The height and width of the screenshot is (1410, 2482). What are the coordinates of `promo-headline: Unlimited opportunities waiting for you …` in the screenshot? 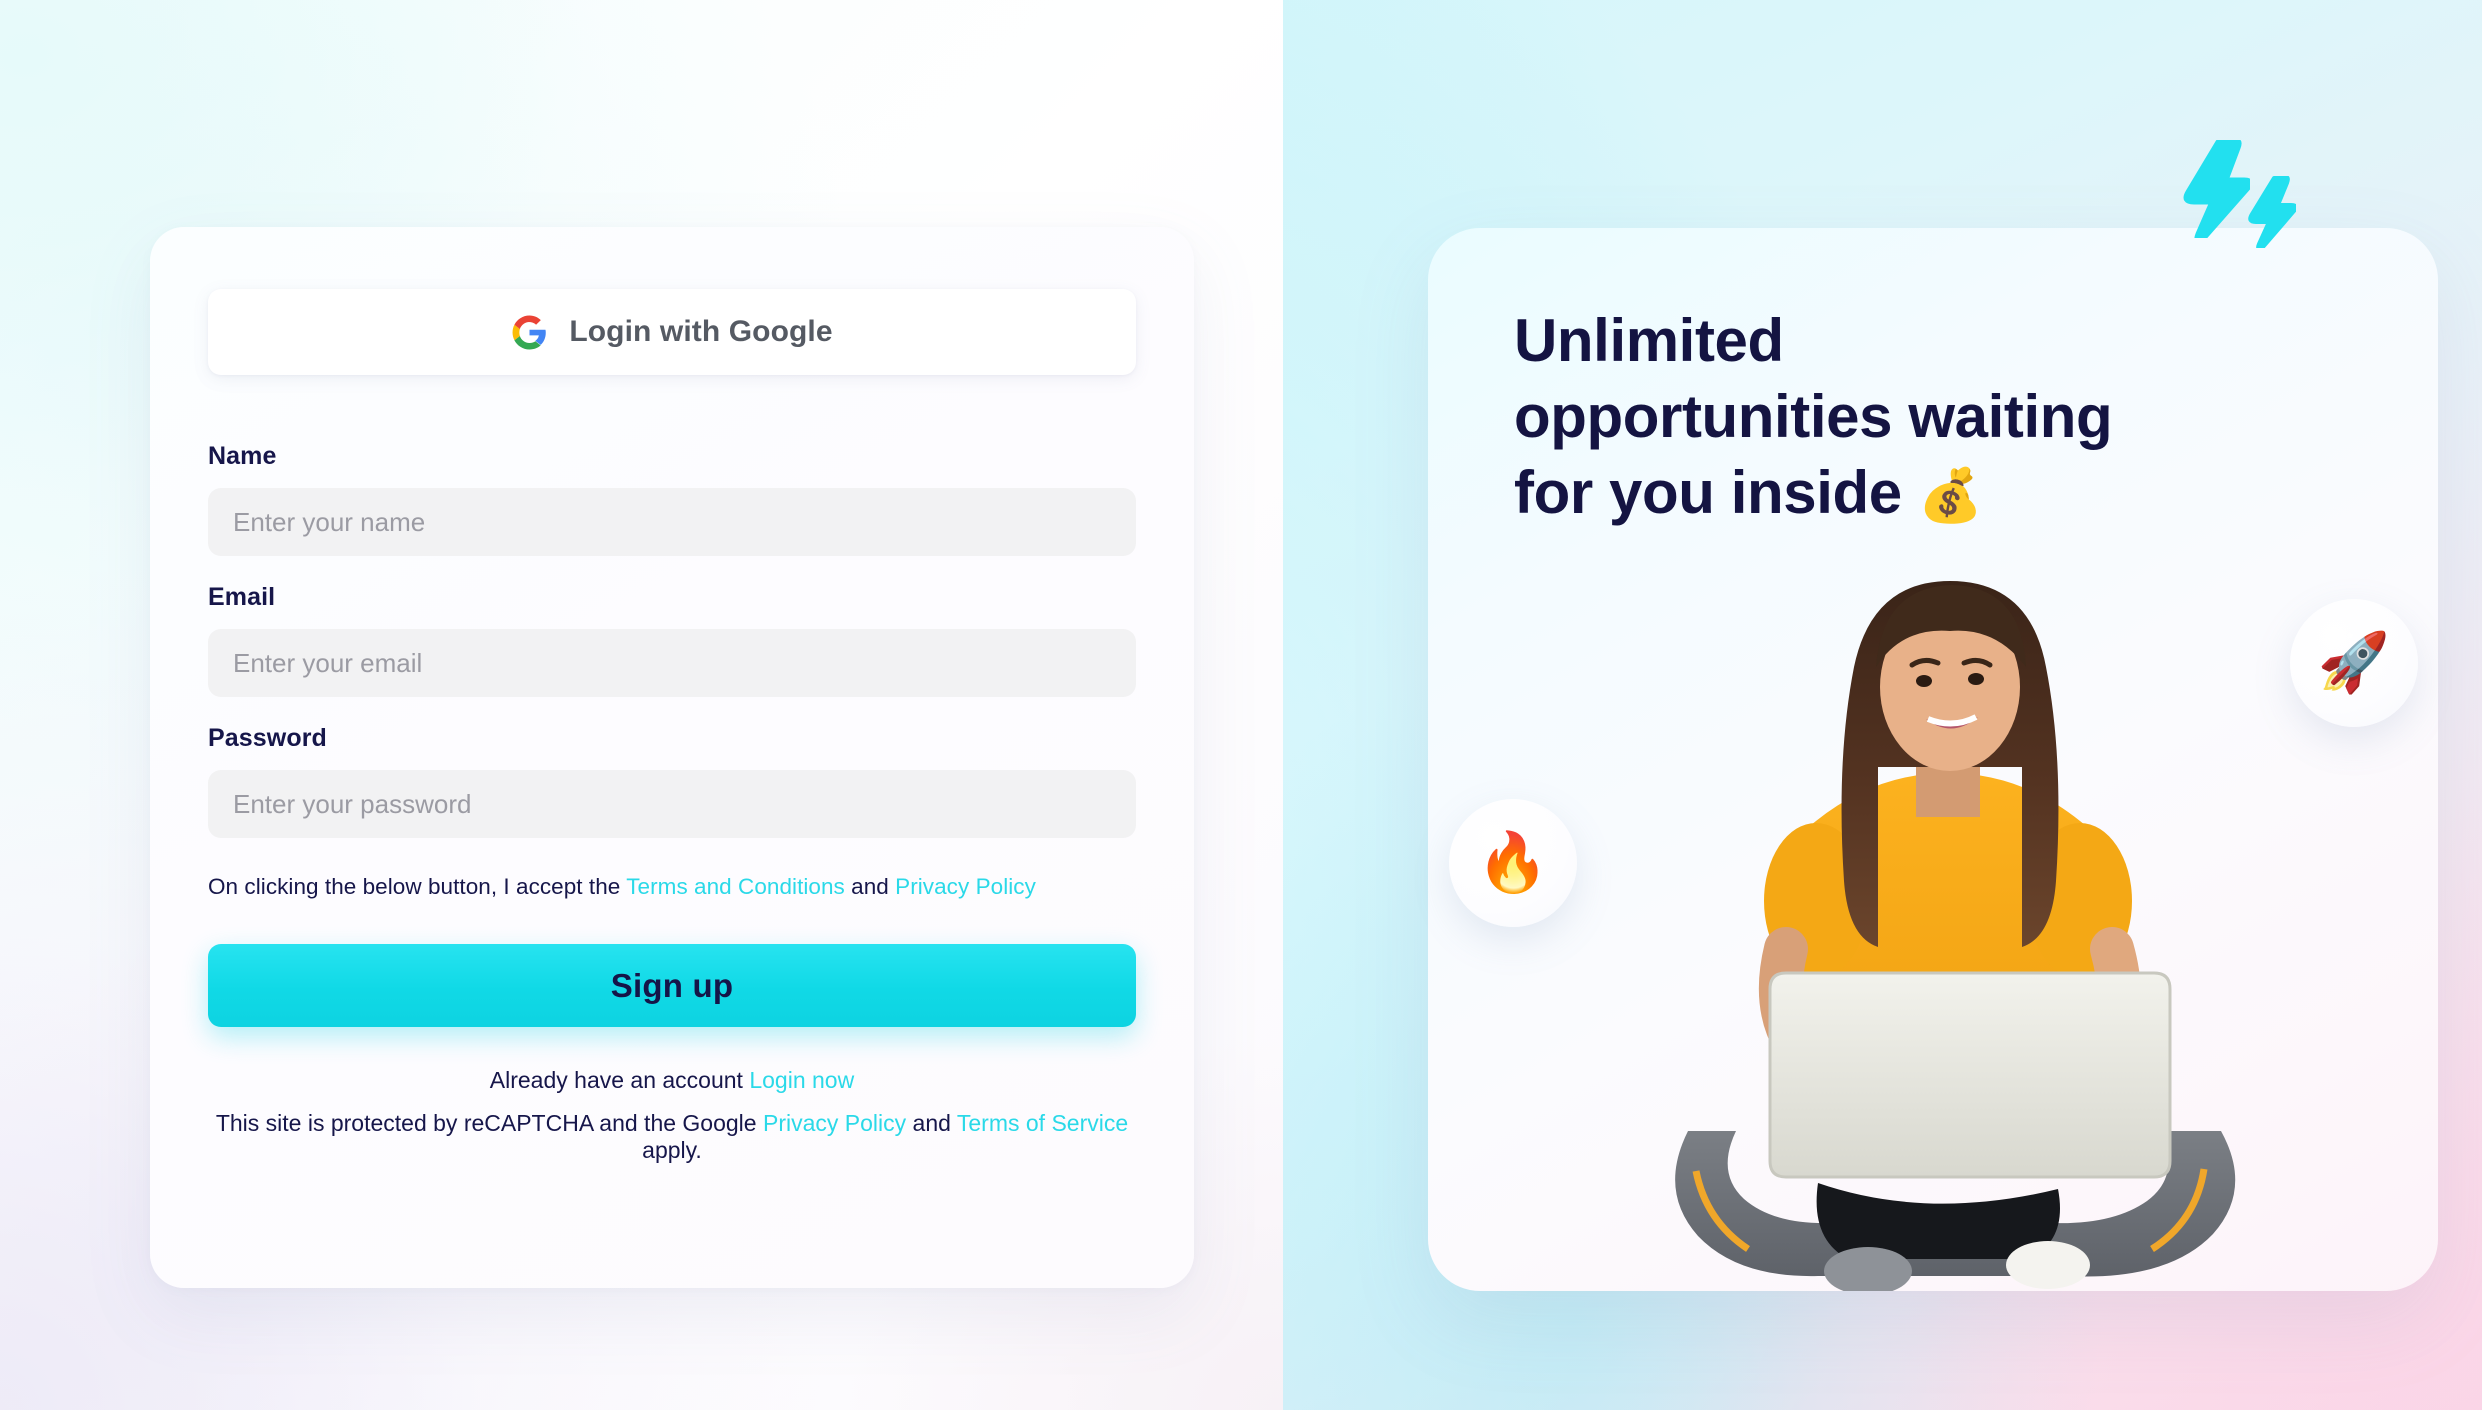 It's located at (1939, 417).